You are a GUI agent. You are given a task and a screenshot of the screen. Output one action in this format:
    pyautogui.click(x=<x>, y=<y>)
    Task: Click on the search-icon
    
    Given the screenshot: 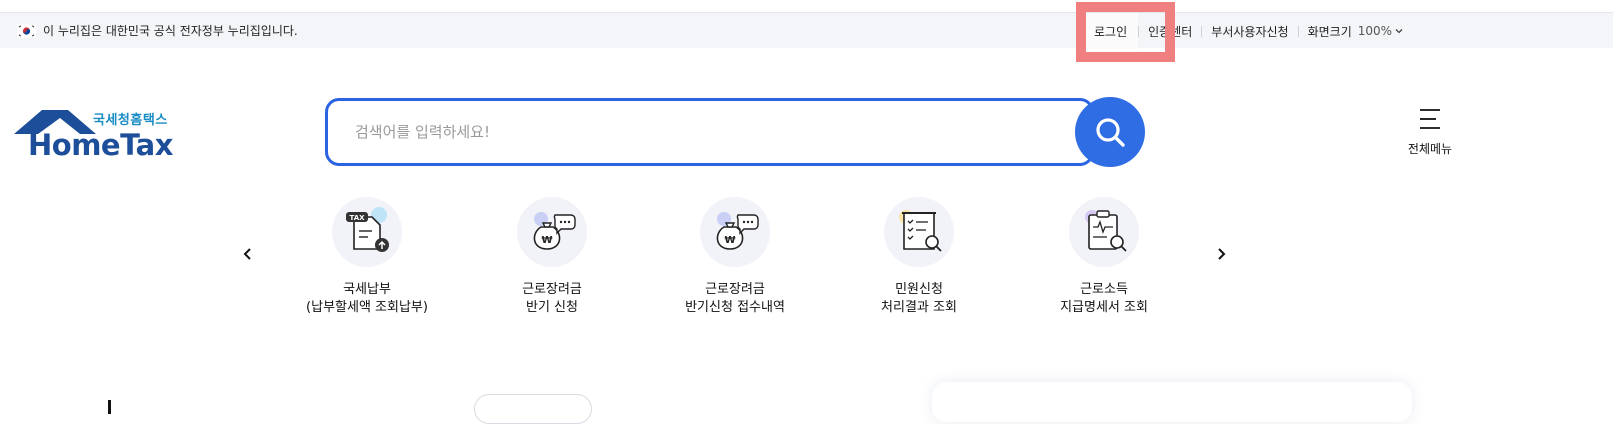 What is the action you would take?
    pyautogui.click(x=1110, y=132)
    